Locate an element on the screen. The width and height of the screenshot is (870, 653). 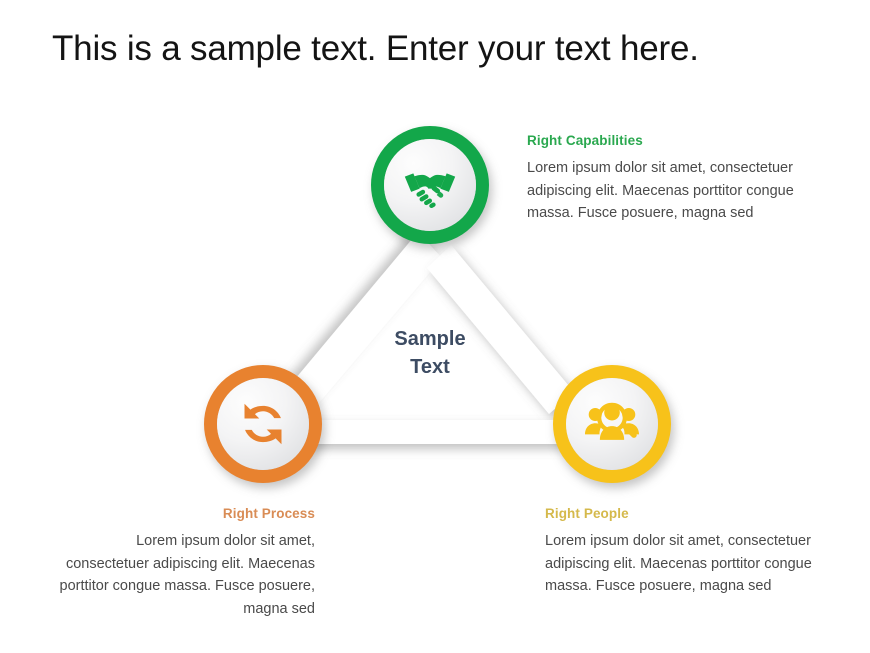
handshake-icon is located at coordinates (430, 191).